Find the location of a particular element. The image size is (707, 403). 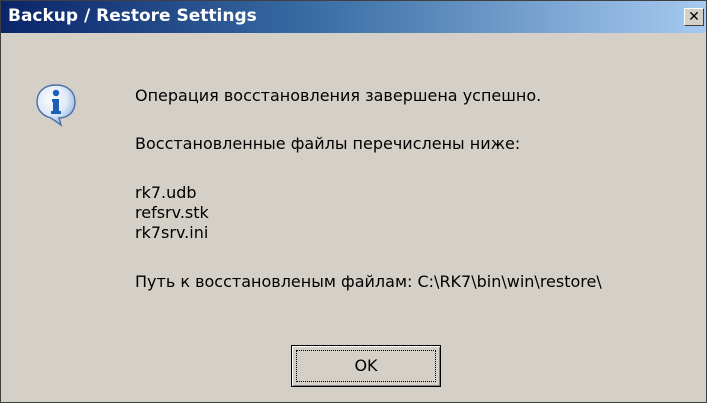

close-icon: ✕ is located at coordinates (694, 17).